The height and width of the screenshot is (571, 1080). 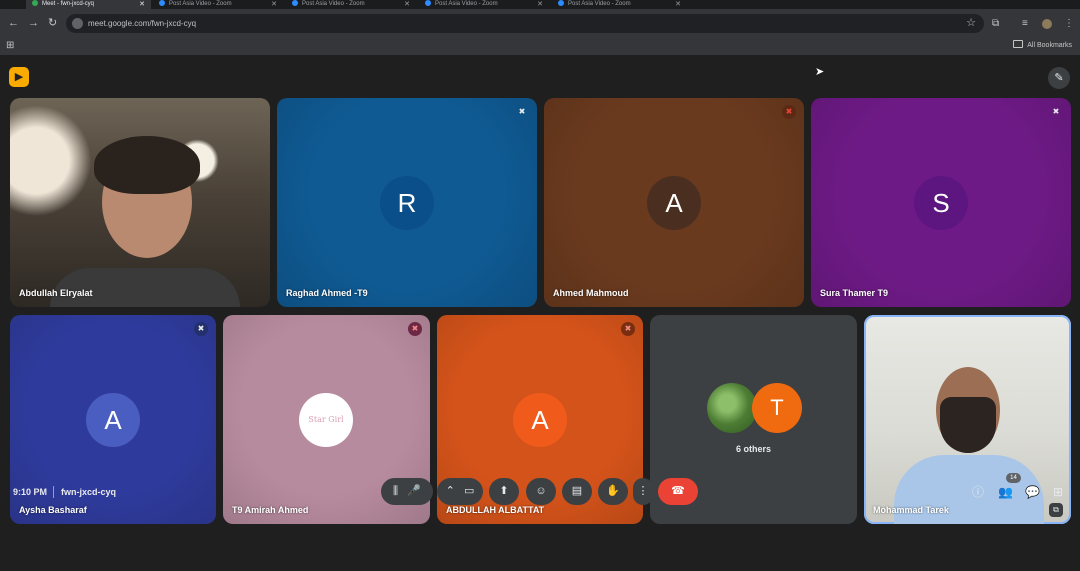 I want to click on meet-logo-icon: ▶, so click(x=19, y=77).